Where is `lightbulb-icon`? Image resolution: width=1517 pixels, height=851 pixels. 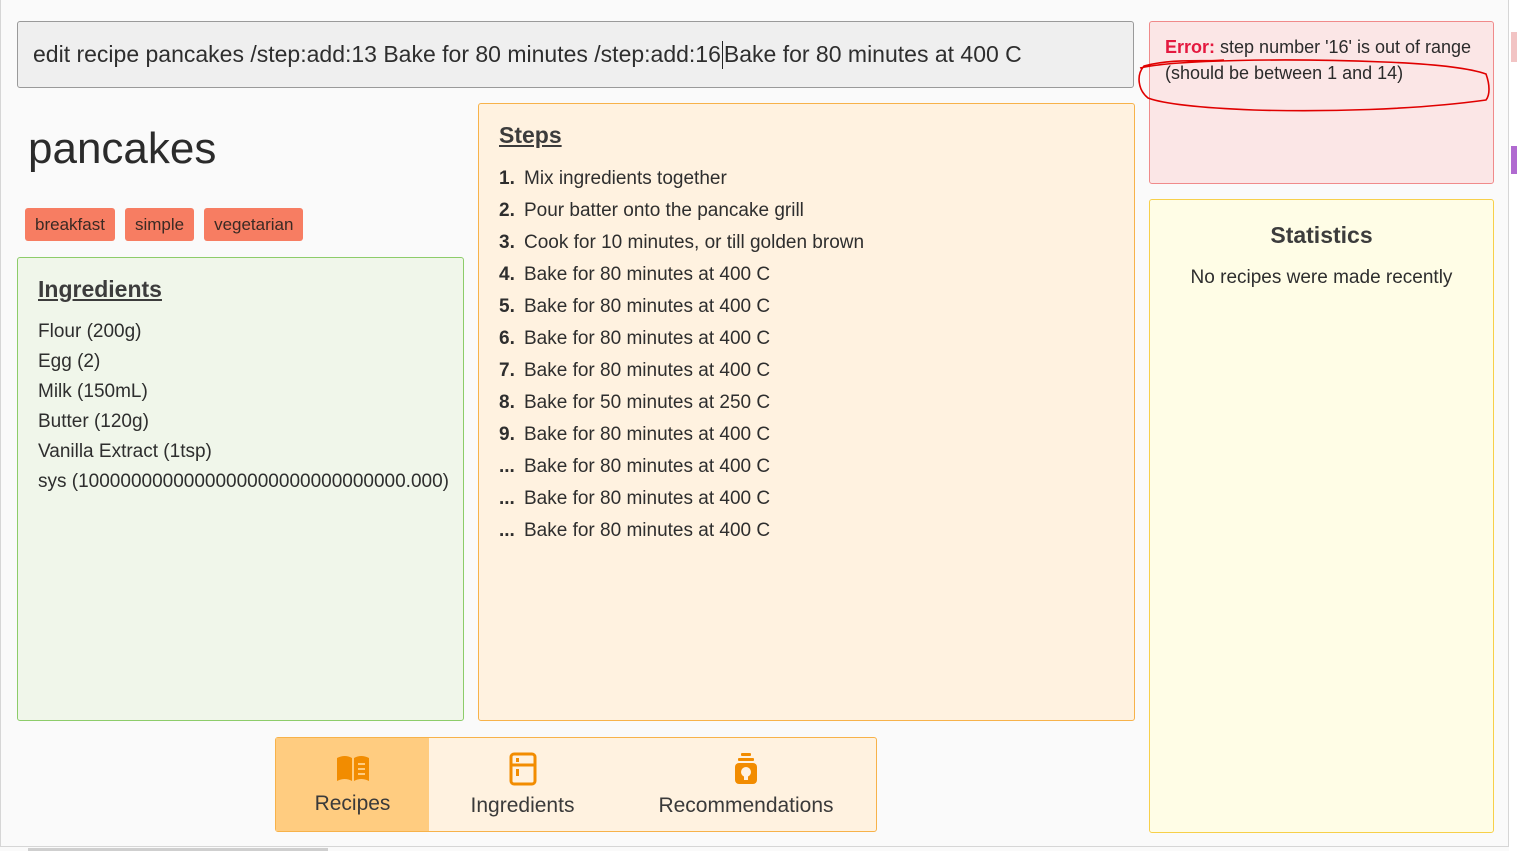
lightbulb-icon is located at coordinates (746, 768).